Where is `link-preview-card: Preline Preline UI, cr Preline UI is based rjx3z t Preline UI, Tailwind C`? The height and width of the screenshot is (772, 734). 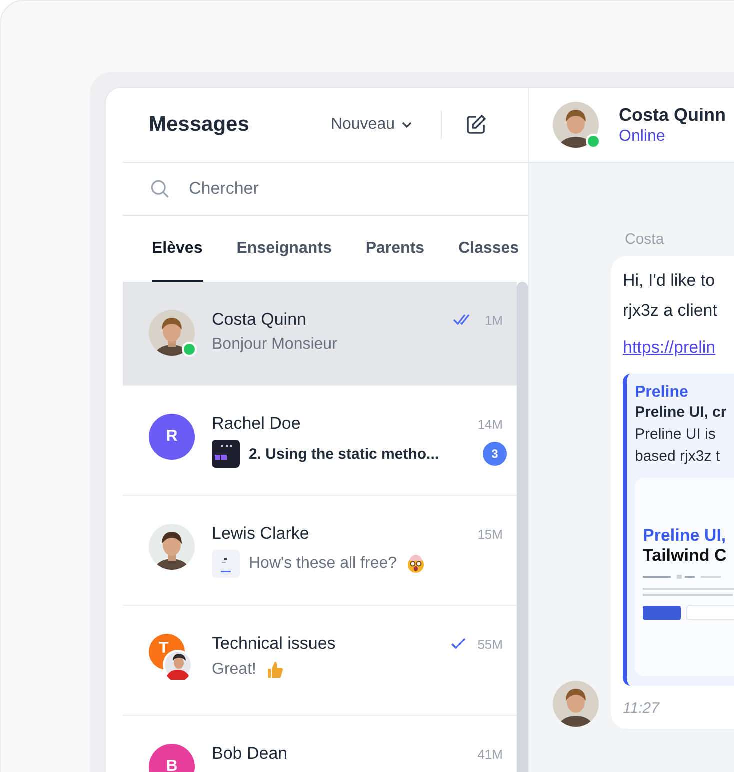
link-preview-card: Preline Preline UI, cr Preline UI is based rjx3z t Preline UI, Tailwind C is located at coordinates (678, 530).